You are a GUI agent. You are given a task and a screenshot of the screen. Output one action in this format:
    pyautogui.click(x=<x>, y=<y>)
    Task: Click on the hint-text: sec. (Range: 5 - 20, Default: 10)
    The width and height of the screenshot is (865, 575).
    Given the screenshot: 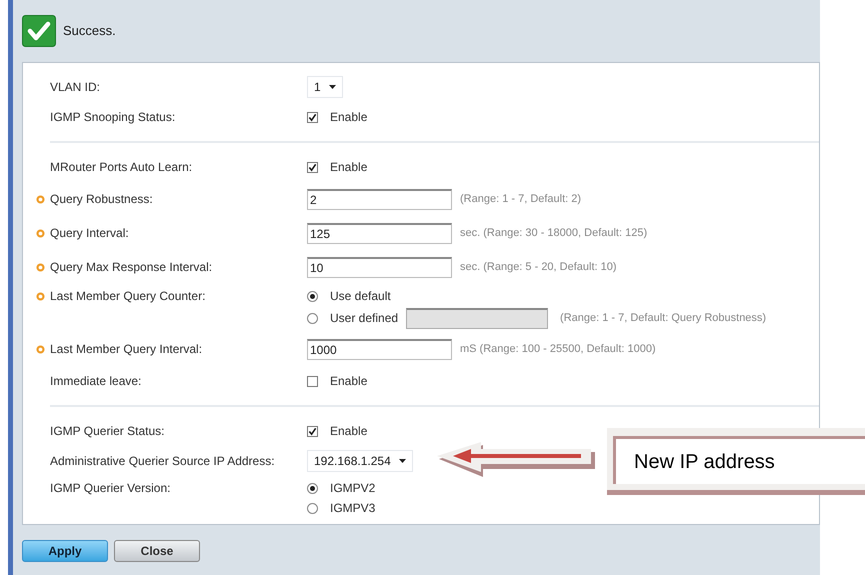 What is the action you would take?
    pyautogui.click(x=538, y=267)
    